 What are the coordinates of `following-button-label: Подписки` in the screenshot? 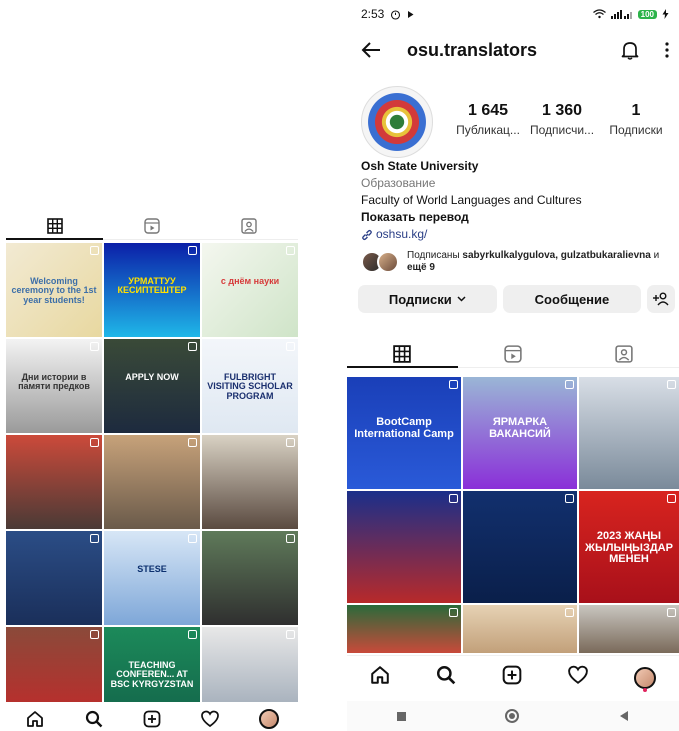 It's located at (420, 299).